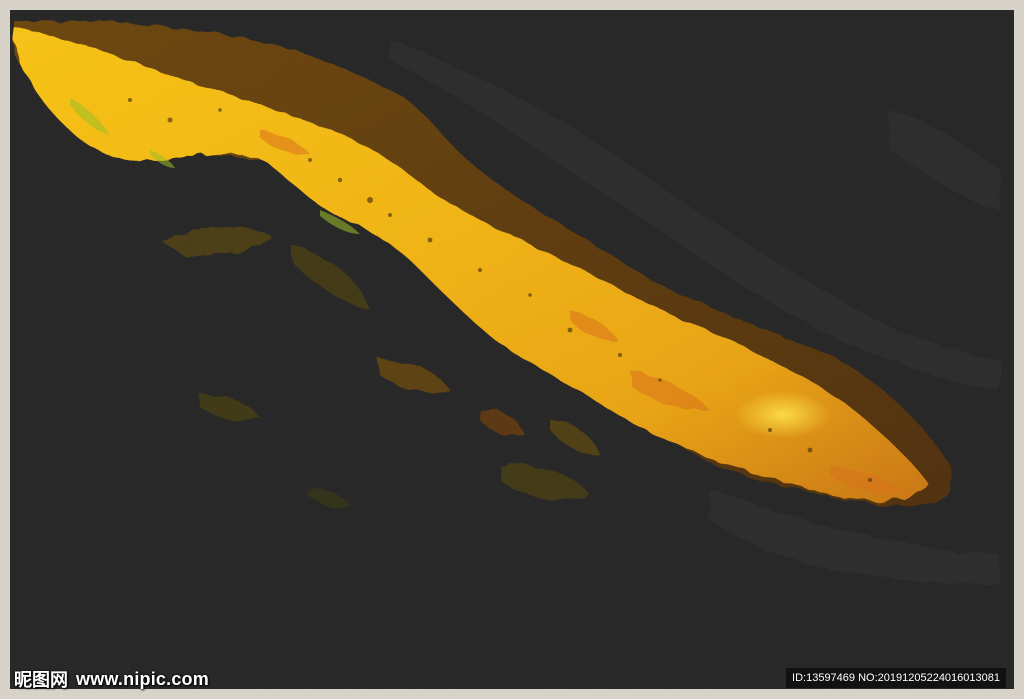  Describe the element at coordinates (896, 678) in the screenshot. I see `watermark-id-label: ID:13597469 NO:20191205224016013081` at that location.